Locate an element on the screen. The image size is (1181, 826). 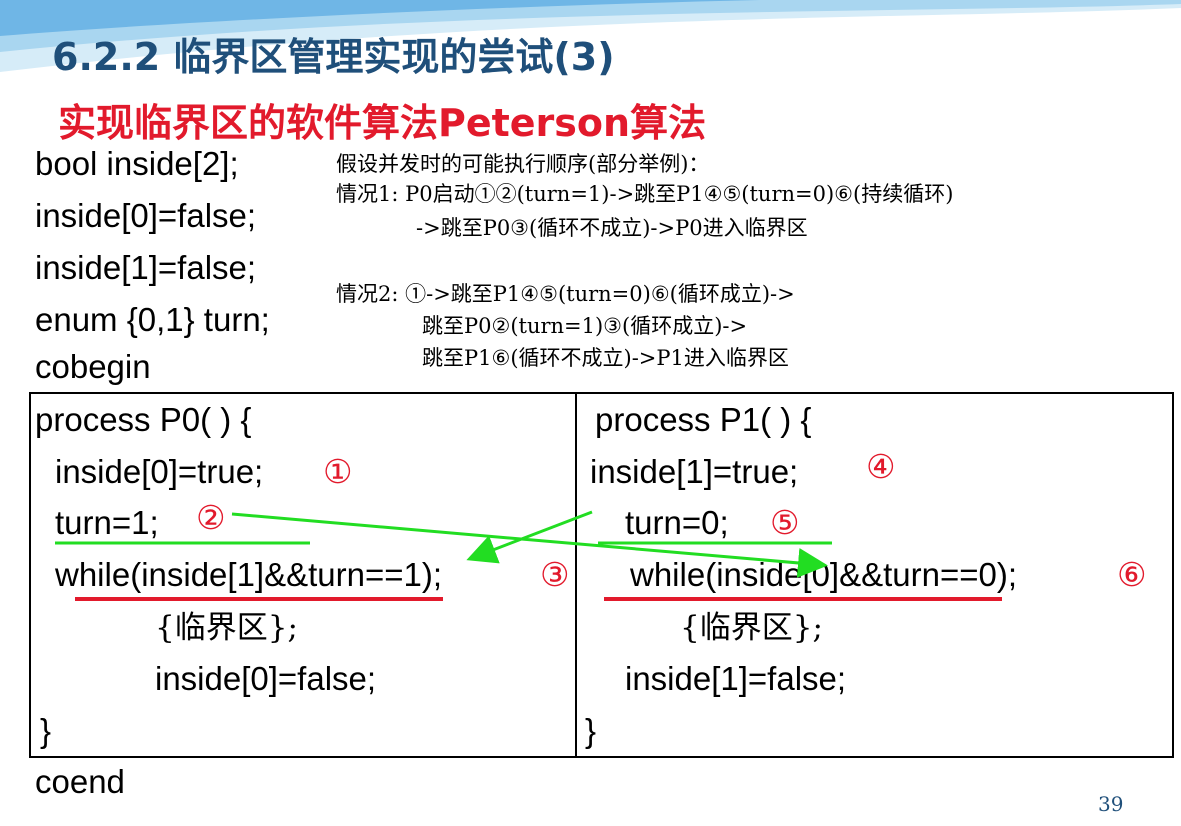
arrow-to-p1 is located at coordinates (529, 545).